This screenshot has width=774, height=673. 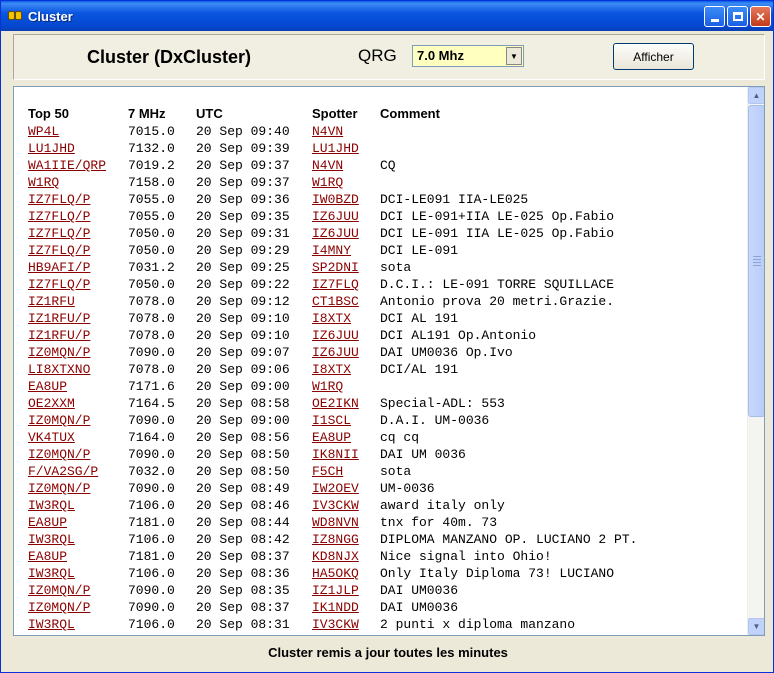 What do you see at coordinates (151, 335) in the screenshot?
I see `frequency-cell: 7078.0` at bounding box center [151, 335].